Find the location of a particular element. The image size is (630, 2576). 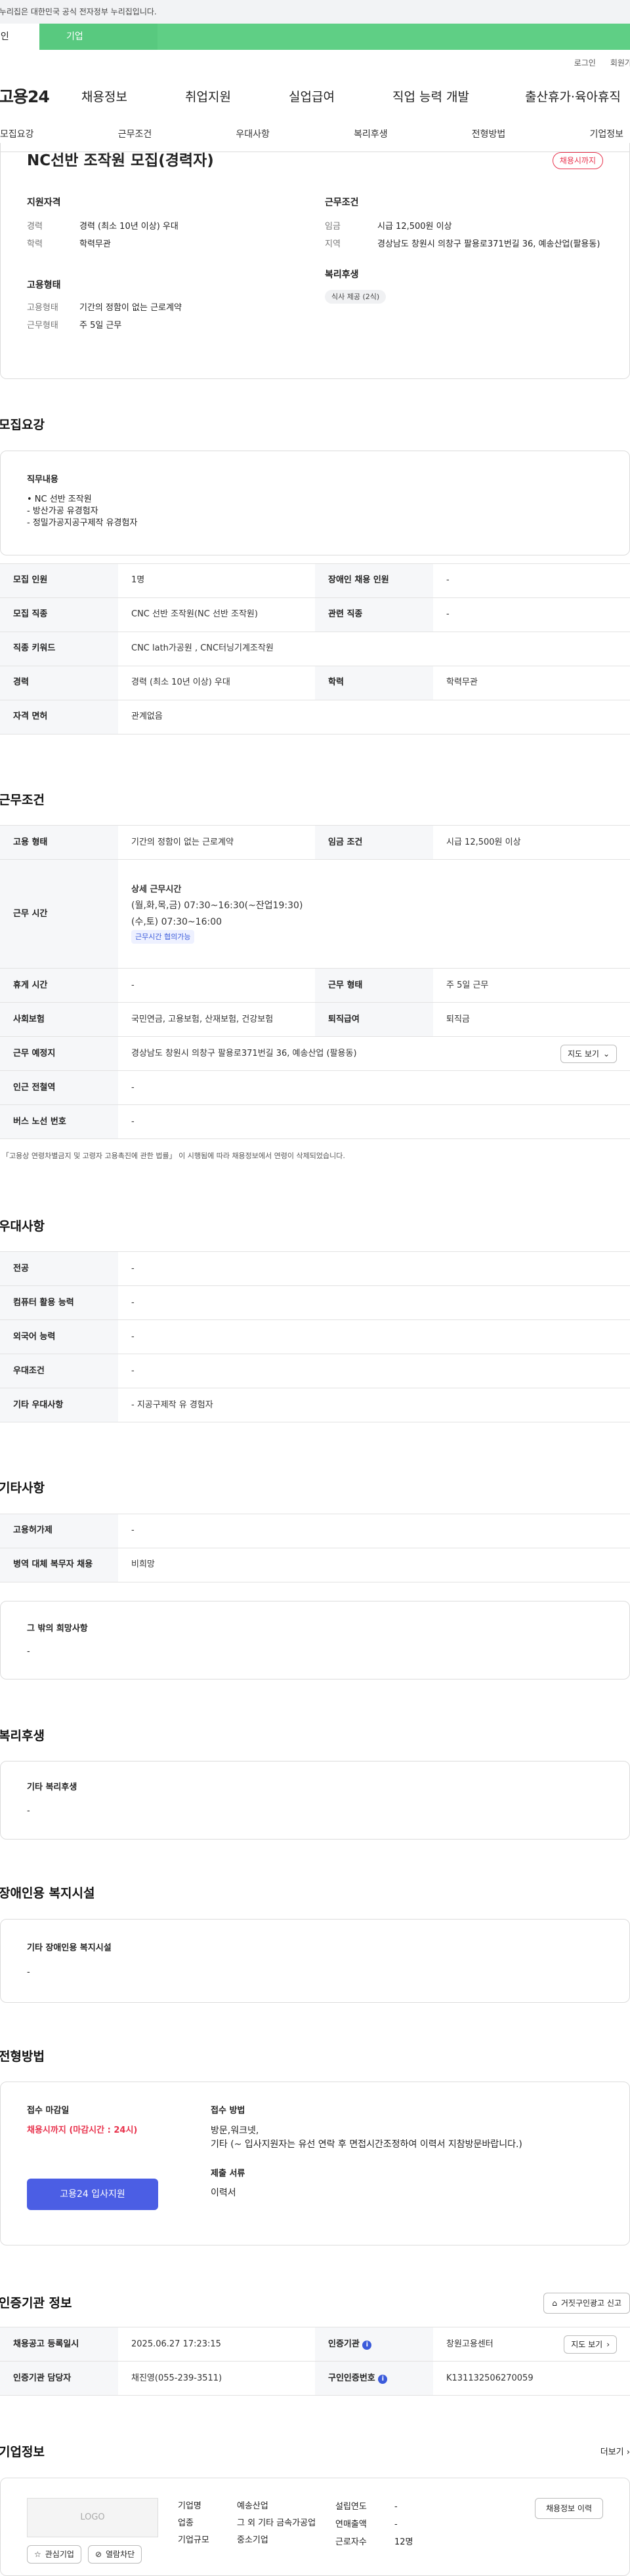

fav-company-button: ☆ 관심기업 is located at coordinates (54, 2554).